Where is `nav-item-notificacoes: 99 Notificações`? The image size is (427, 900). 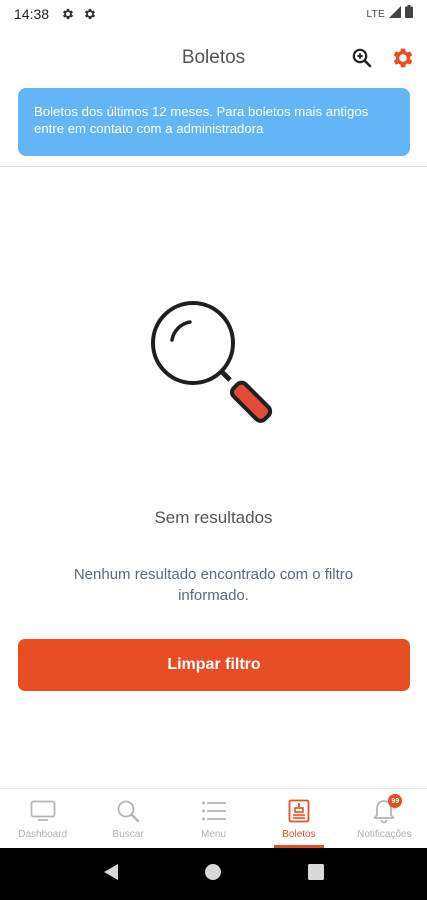 nav-item-notificacoes: 99 Notificações is located at coordinates (384, 818).